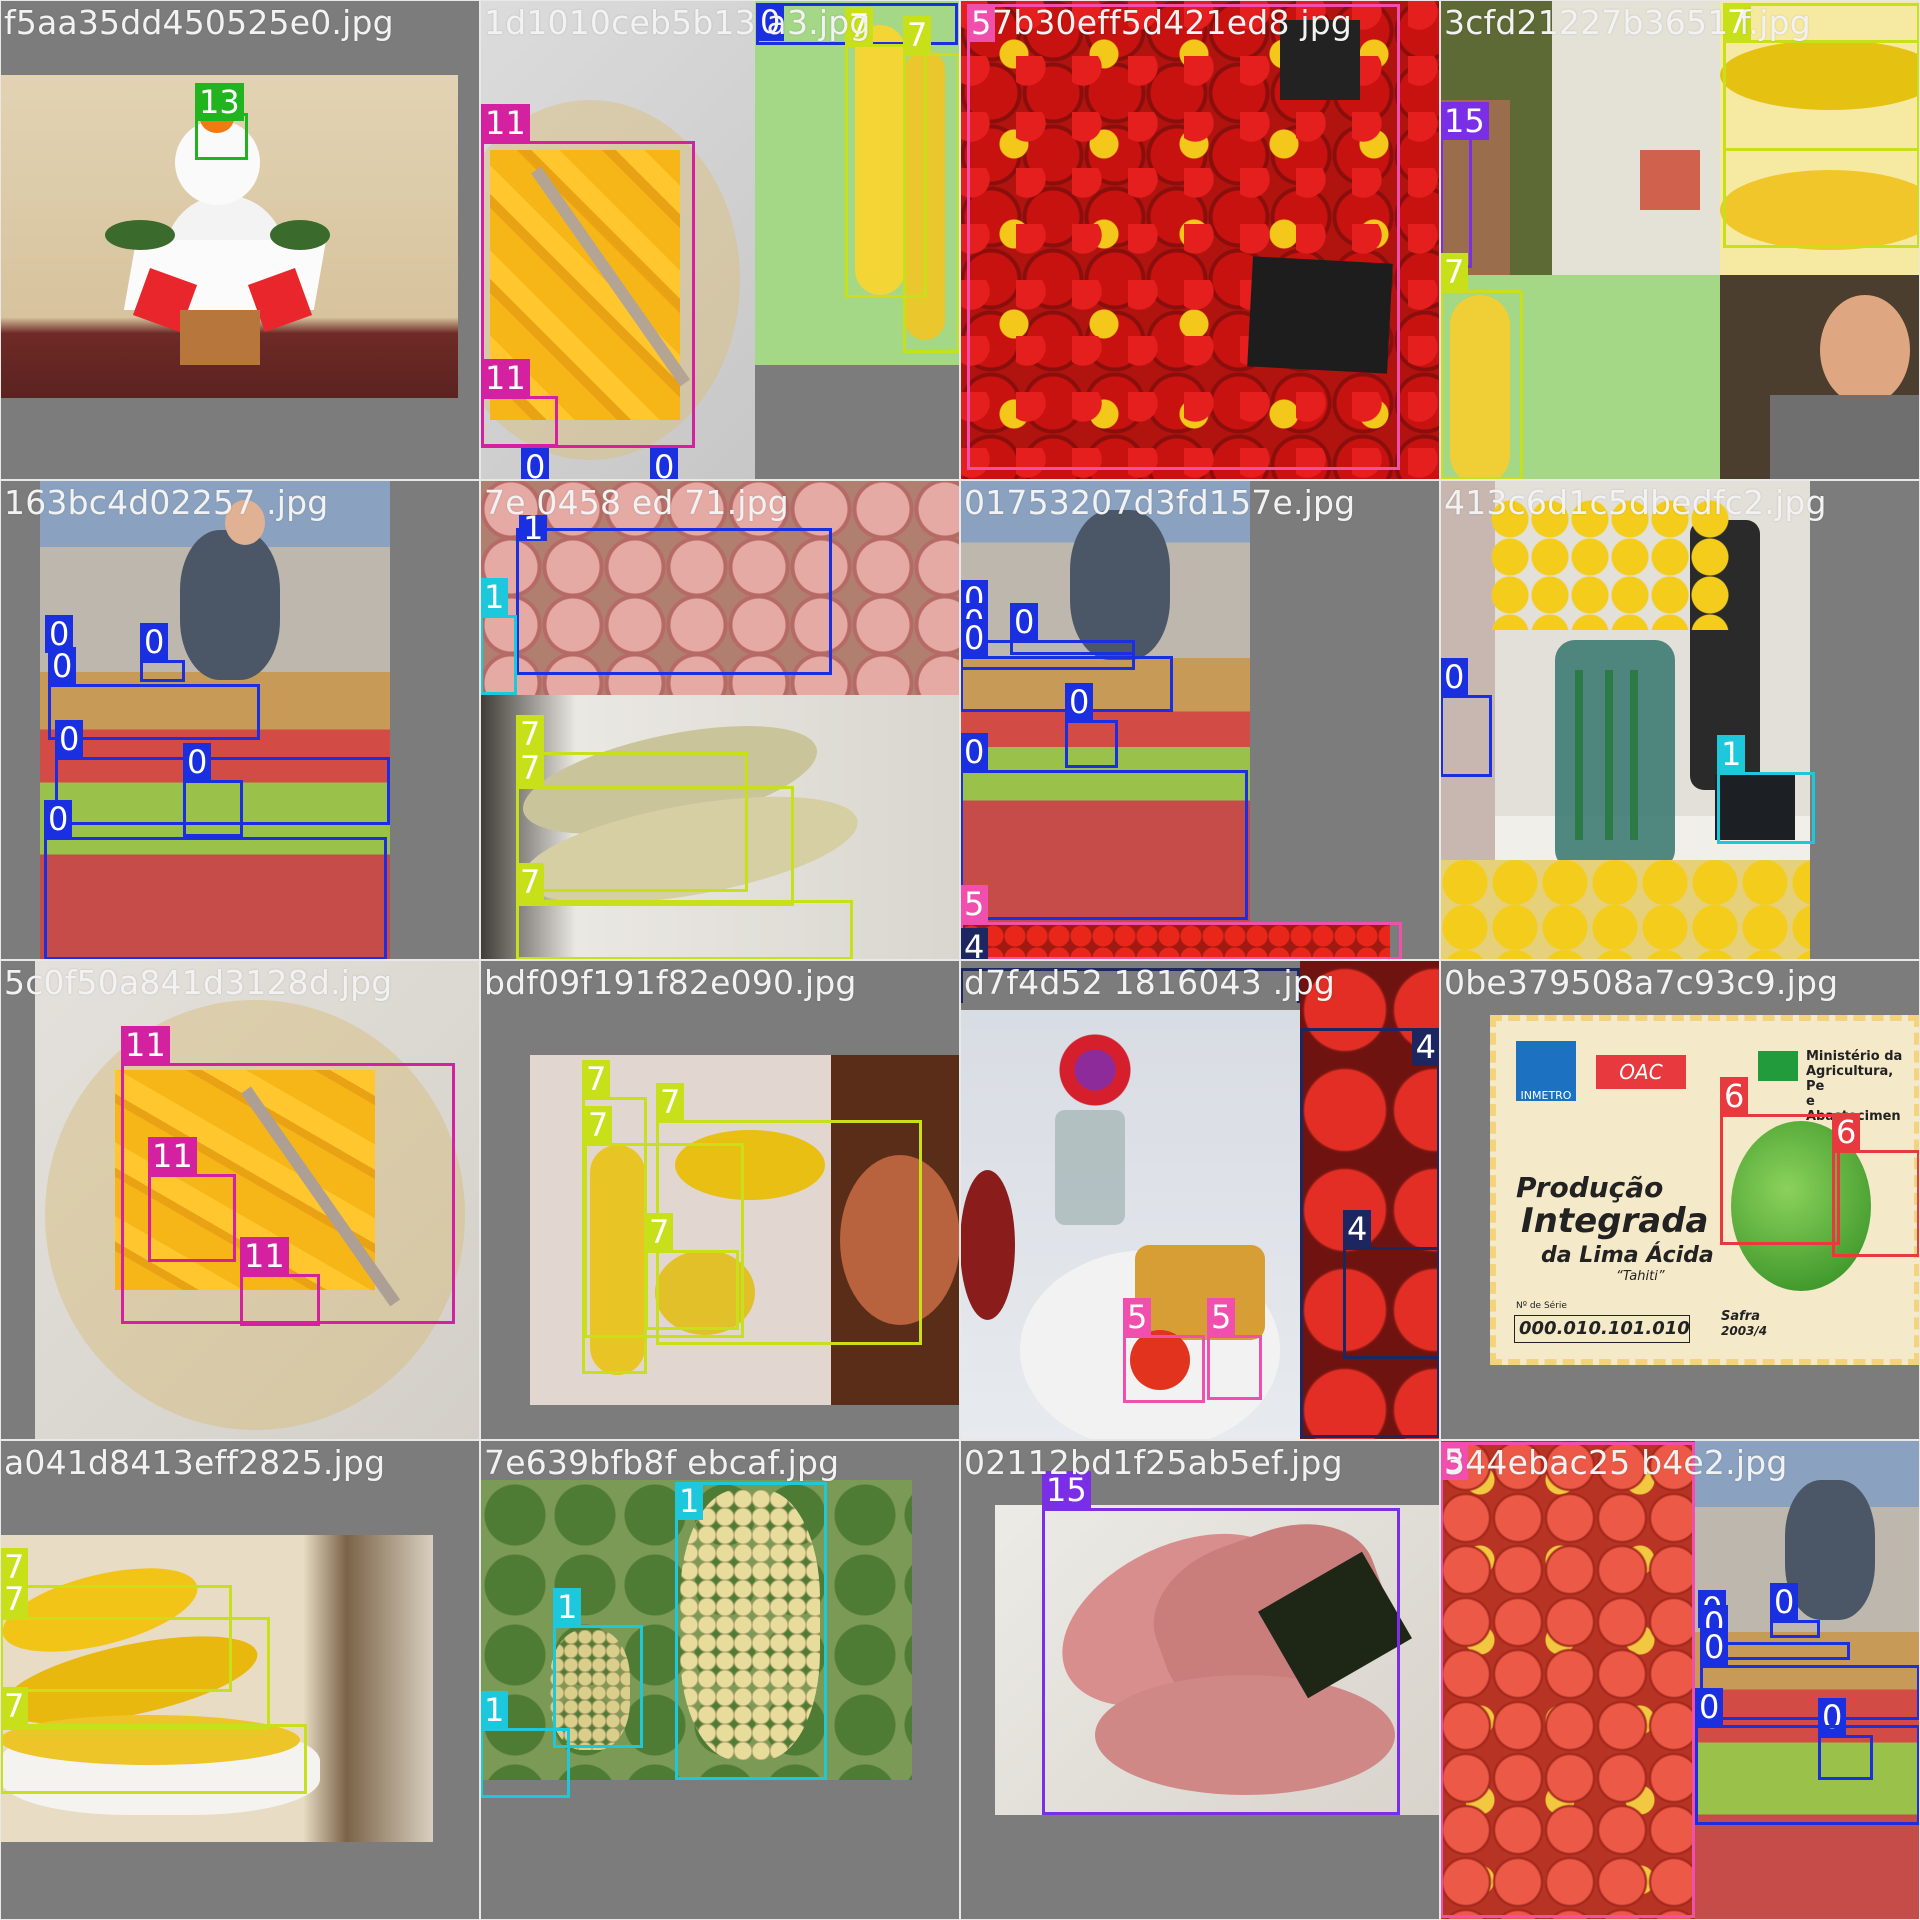 Image resolution: width=1920 pixels, height=1920 pixels. I want to click on serial-number: 000.010.101.010, so click(1602, 1329).